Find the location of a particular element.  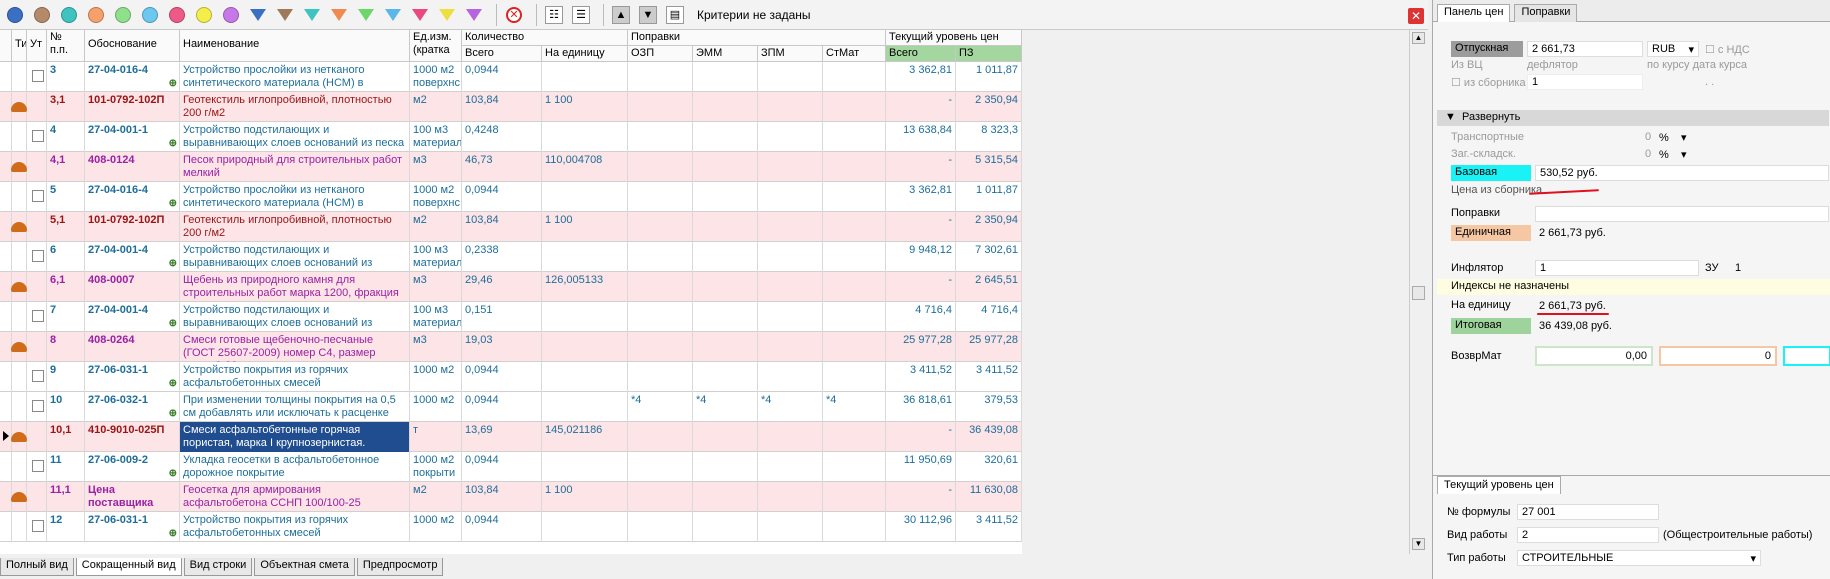

collection-input: 1 is located at coordinates (1585, 82).